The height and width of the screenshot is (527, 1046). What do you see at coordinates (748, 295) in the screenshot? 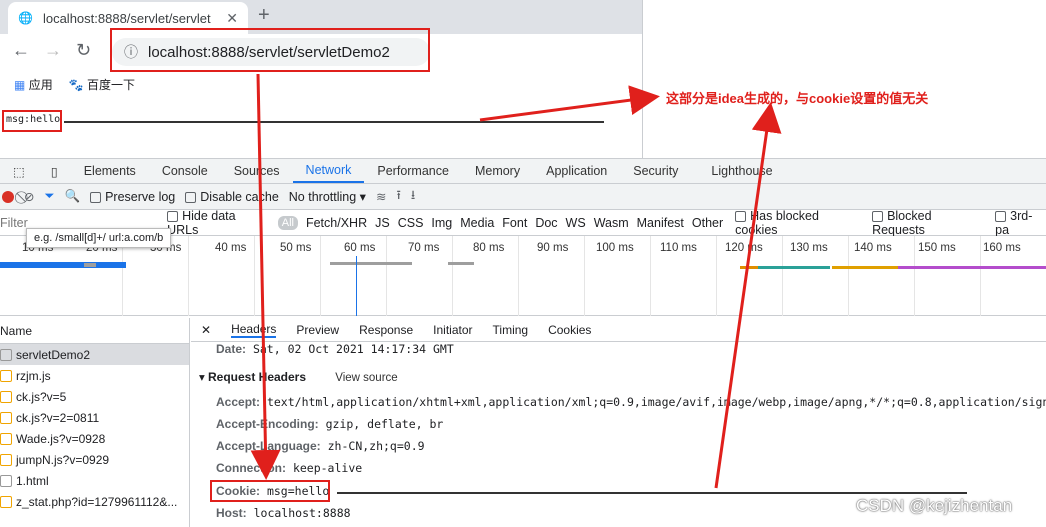
I see `arrow-cookie-to-annotation` at bounding box center [748, 295].